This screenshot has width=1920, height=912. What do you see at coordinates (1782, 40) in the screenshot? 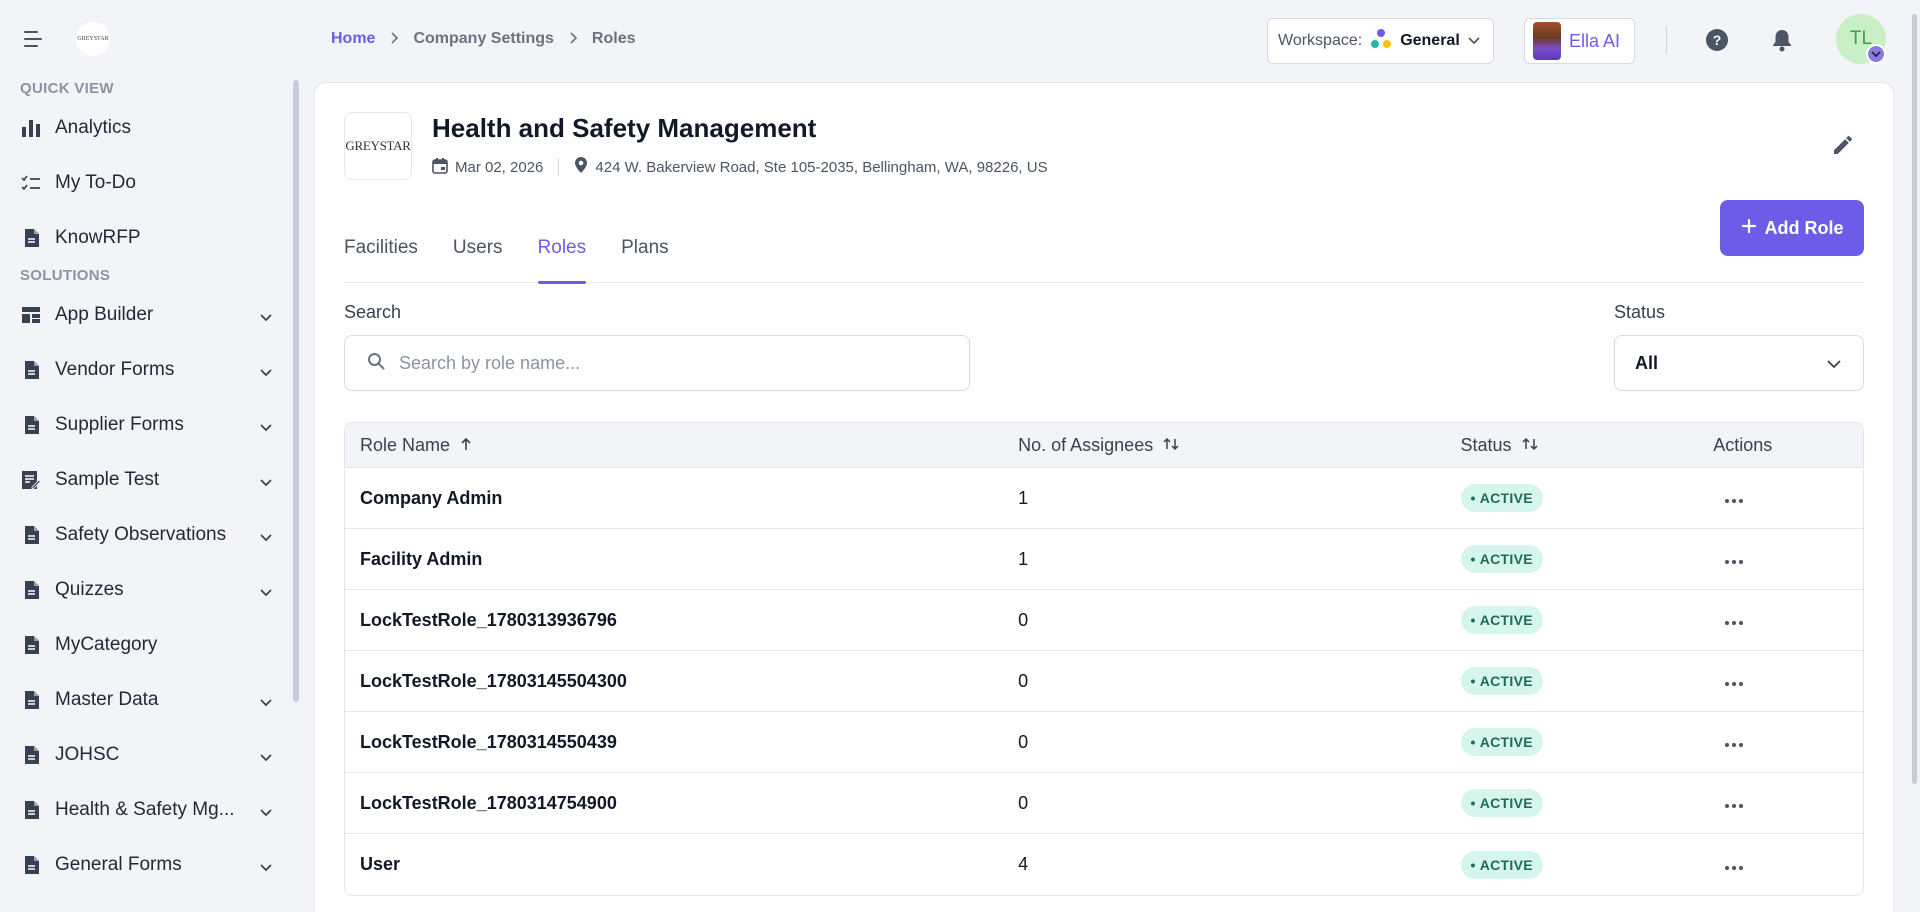
I see `notification-bell-icon` at bounding box center [1782, 40].